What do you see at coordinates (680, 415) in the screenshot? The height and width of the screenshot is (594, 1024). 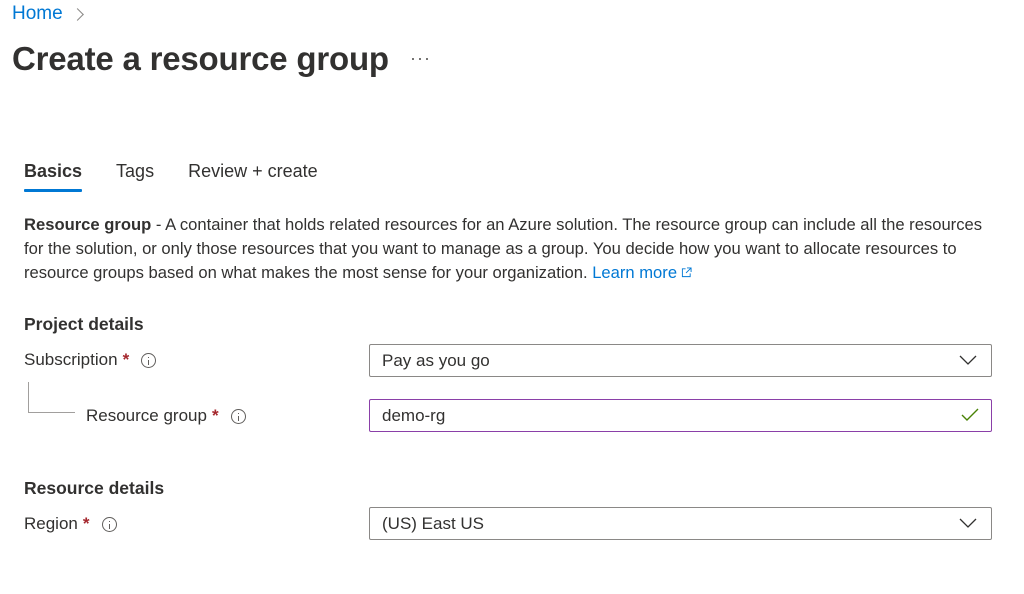 I see `resource-group-input: demo-rg` at bounding box center [680, 415].